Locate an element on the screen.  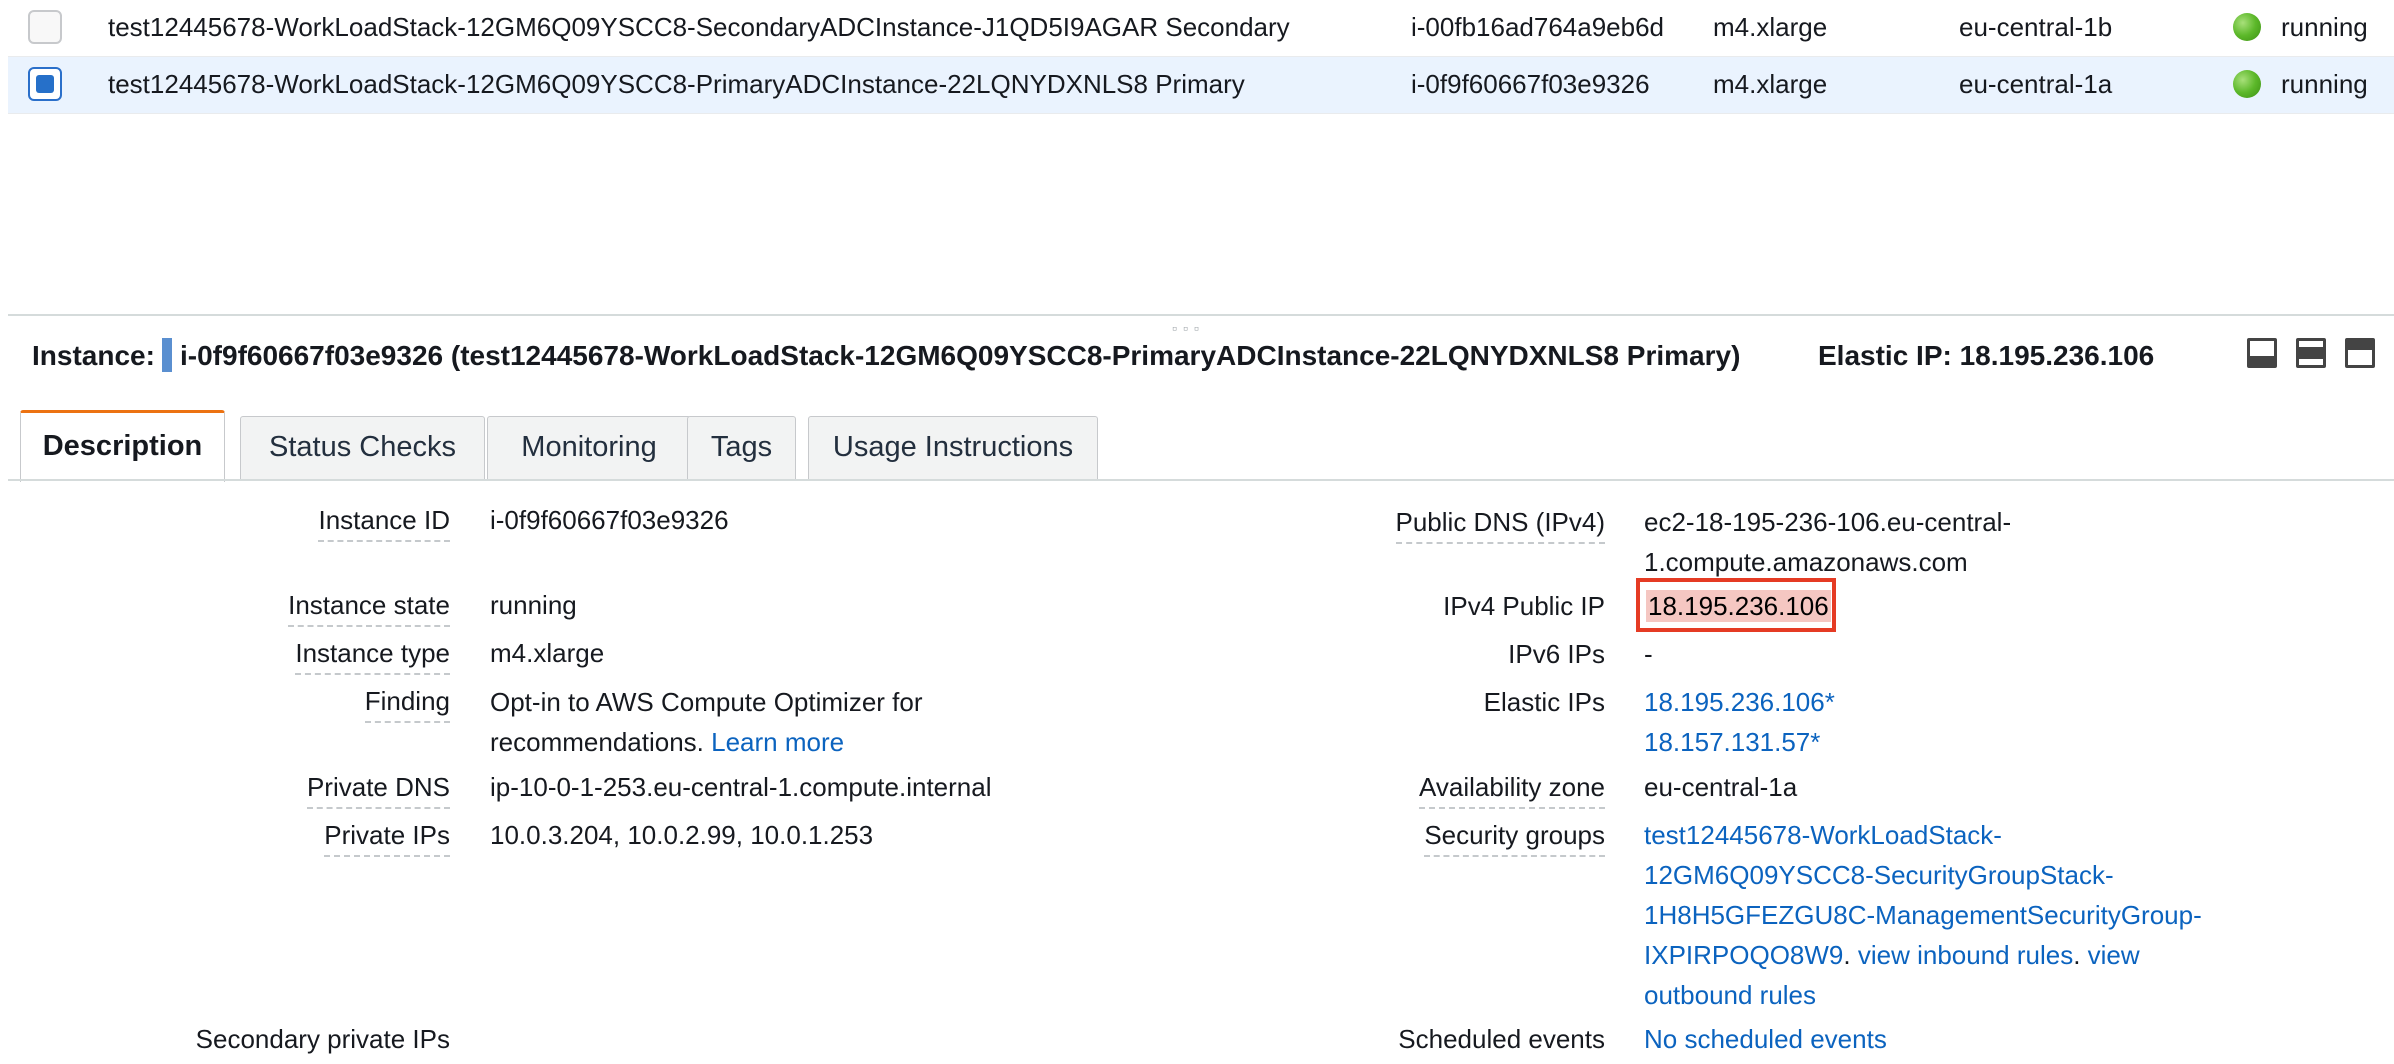
security-group-line-1: test12445678-WorkLoadStack- is located at coordinates (1823, 835).